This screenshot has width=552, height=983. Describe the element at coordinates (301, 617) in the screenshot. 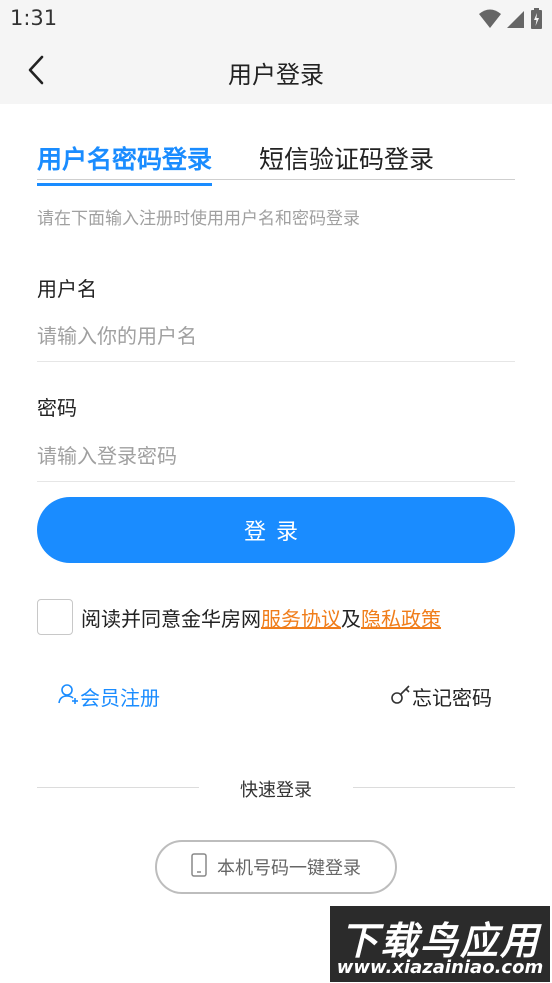

I see `service-agreement-link: 服务协议` at that location.